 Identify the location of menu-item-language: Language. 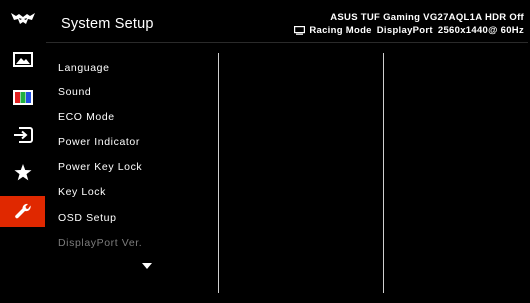
(84, 68).